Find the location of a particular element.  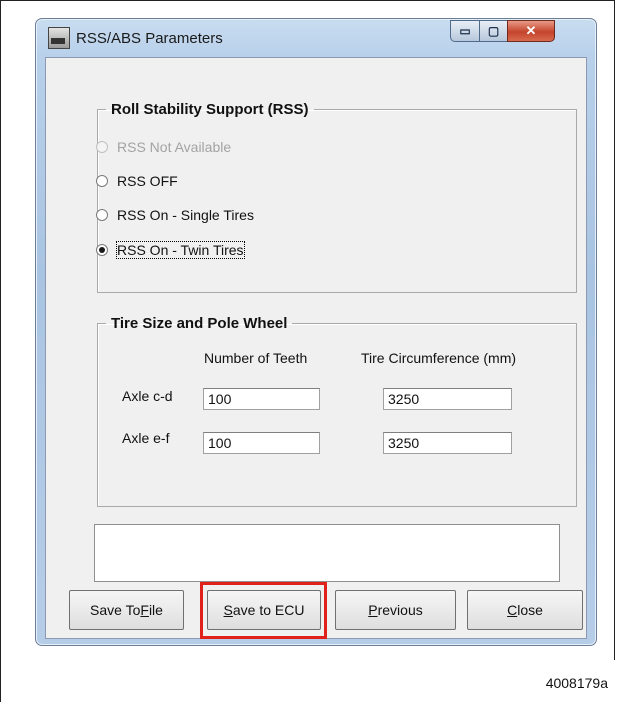

minimize-button: ▭ is located at coordinates (465, 31).